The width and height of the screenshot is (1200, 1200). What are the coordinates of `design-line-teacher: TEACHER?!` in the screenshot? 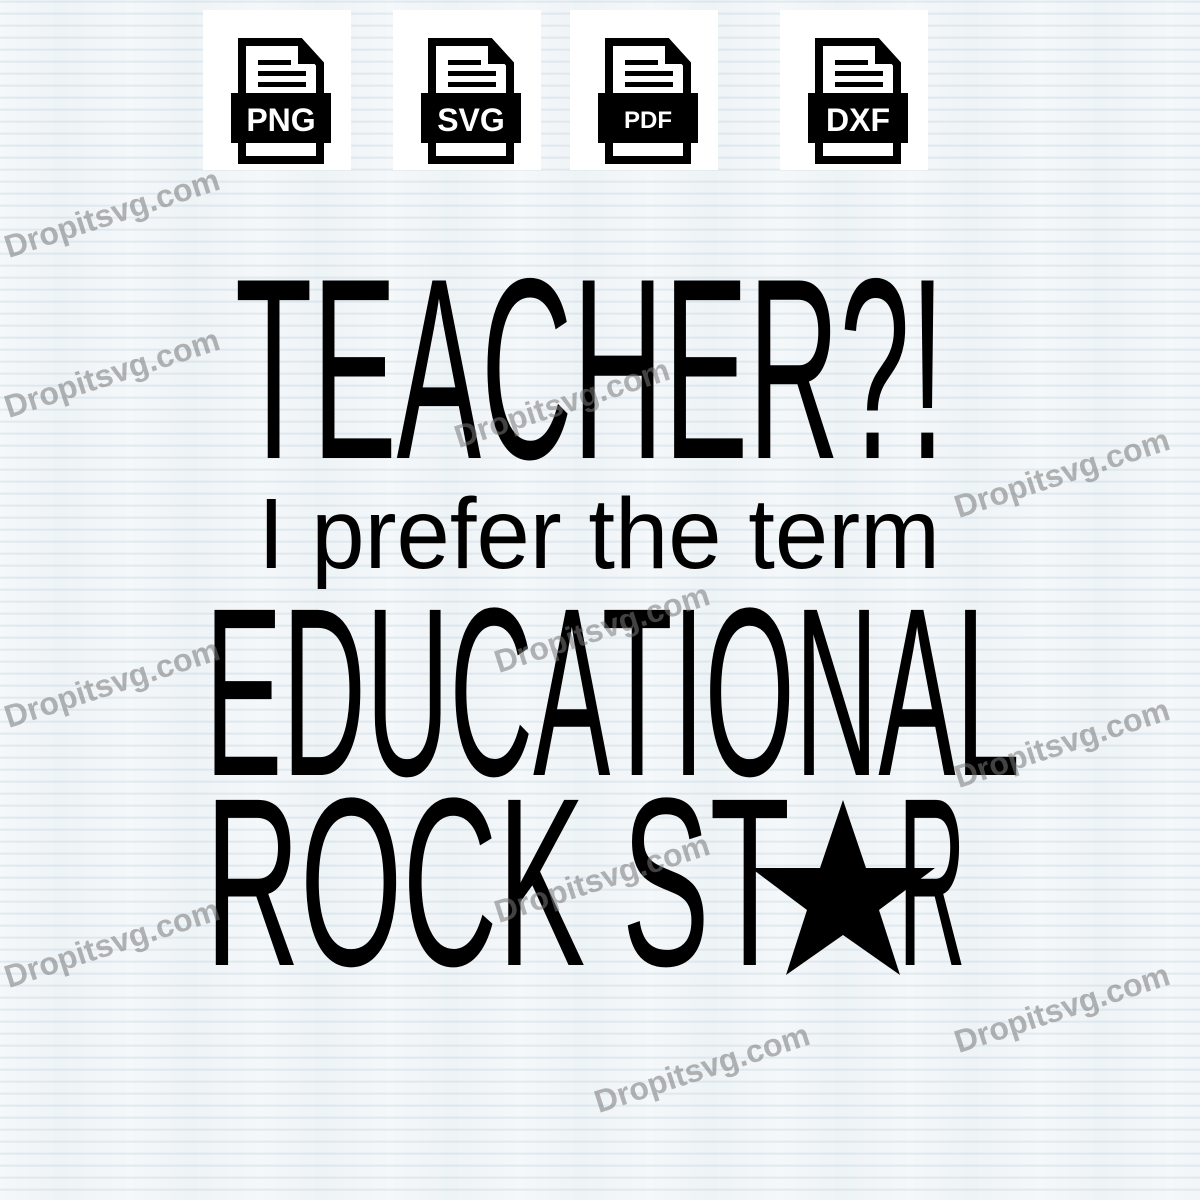 It's located at (590, 368).